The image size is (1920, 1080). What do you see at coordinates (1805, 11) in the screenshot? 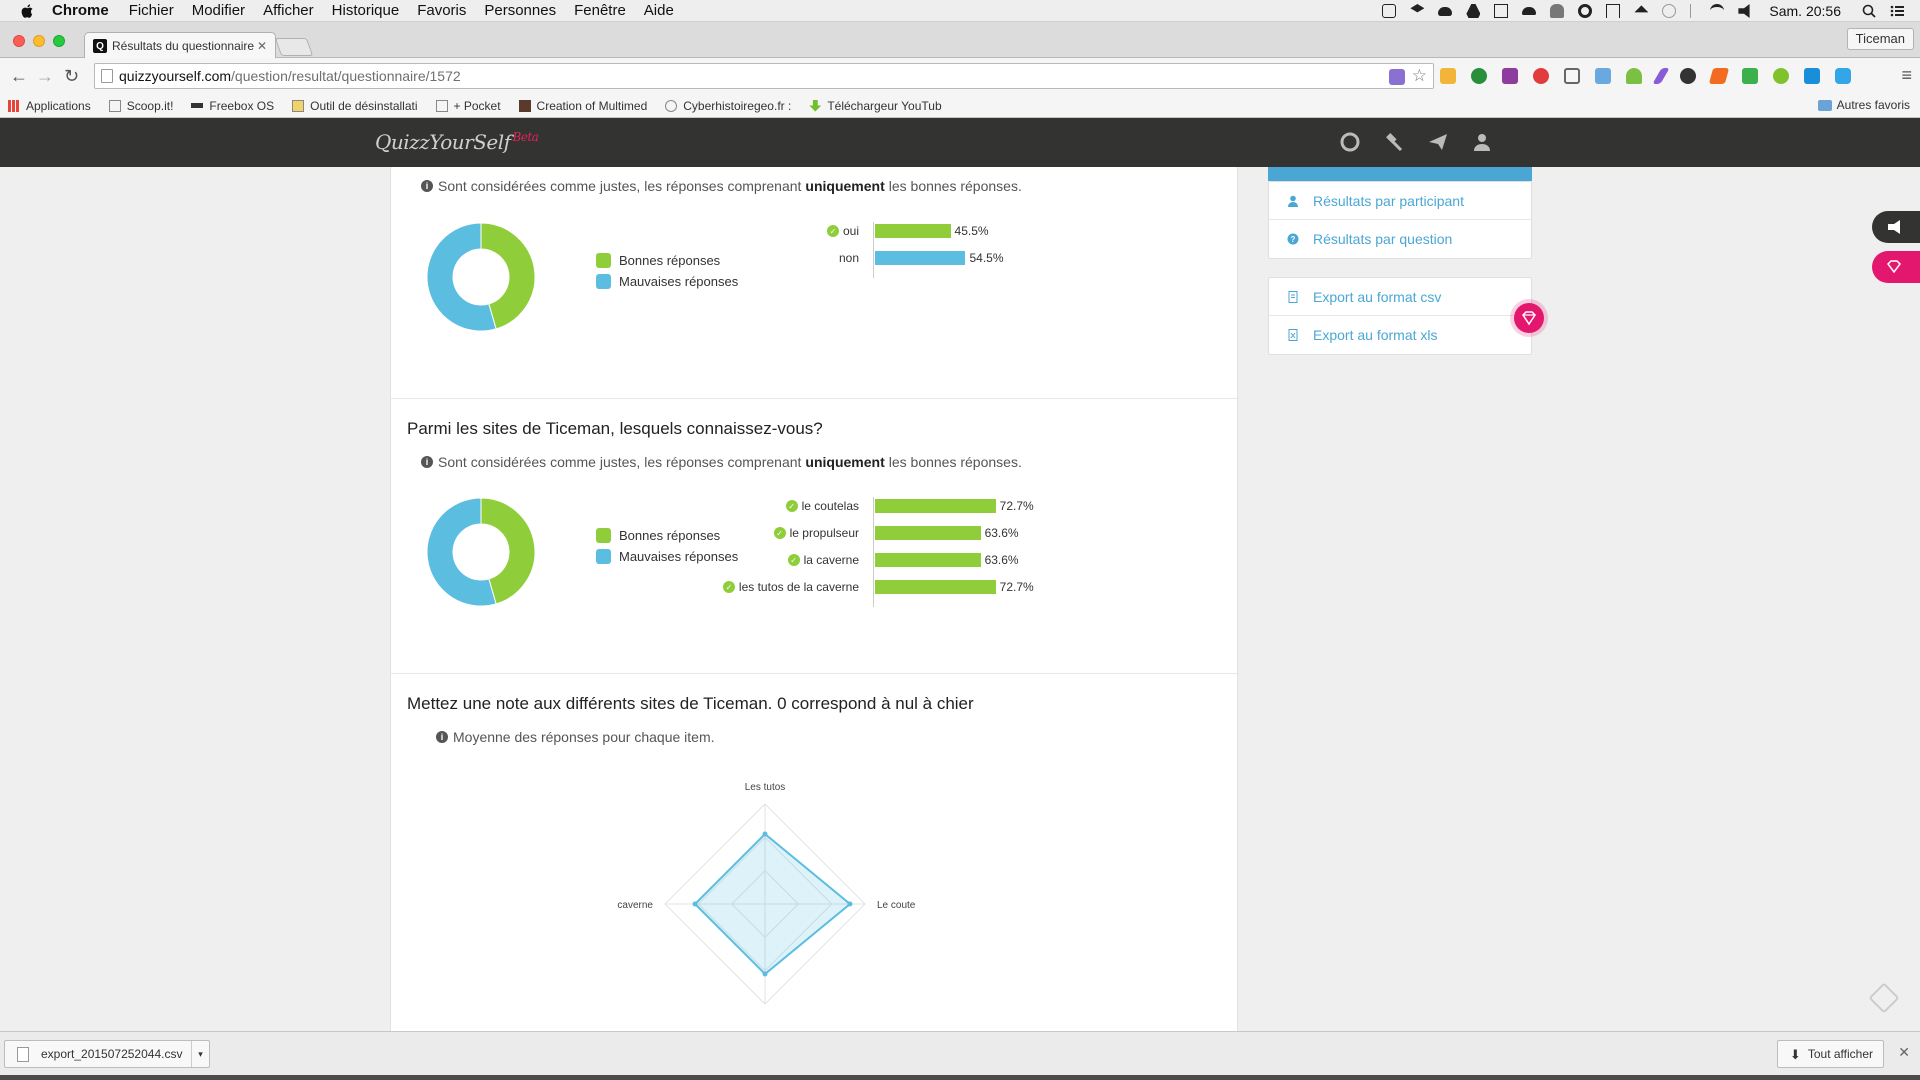
I see `menu-clock: Sam. 20:56` at bounding box center [1805, 11].